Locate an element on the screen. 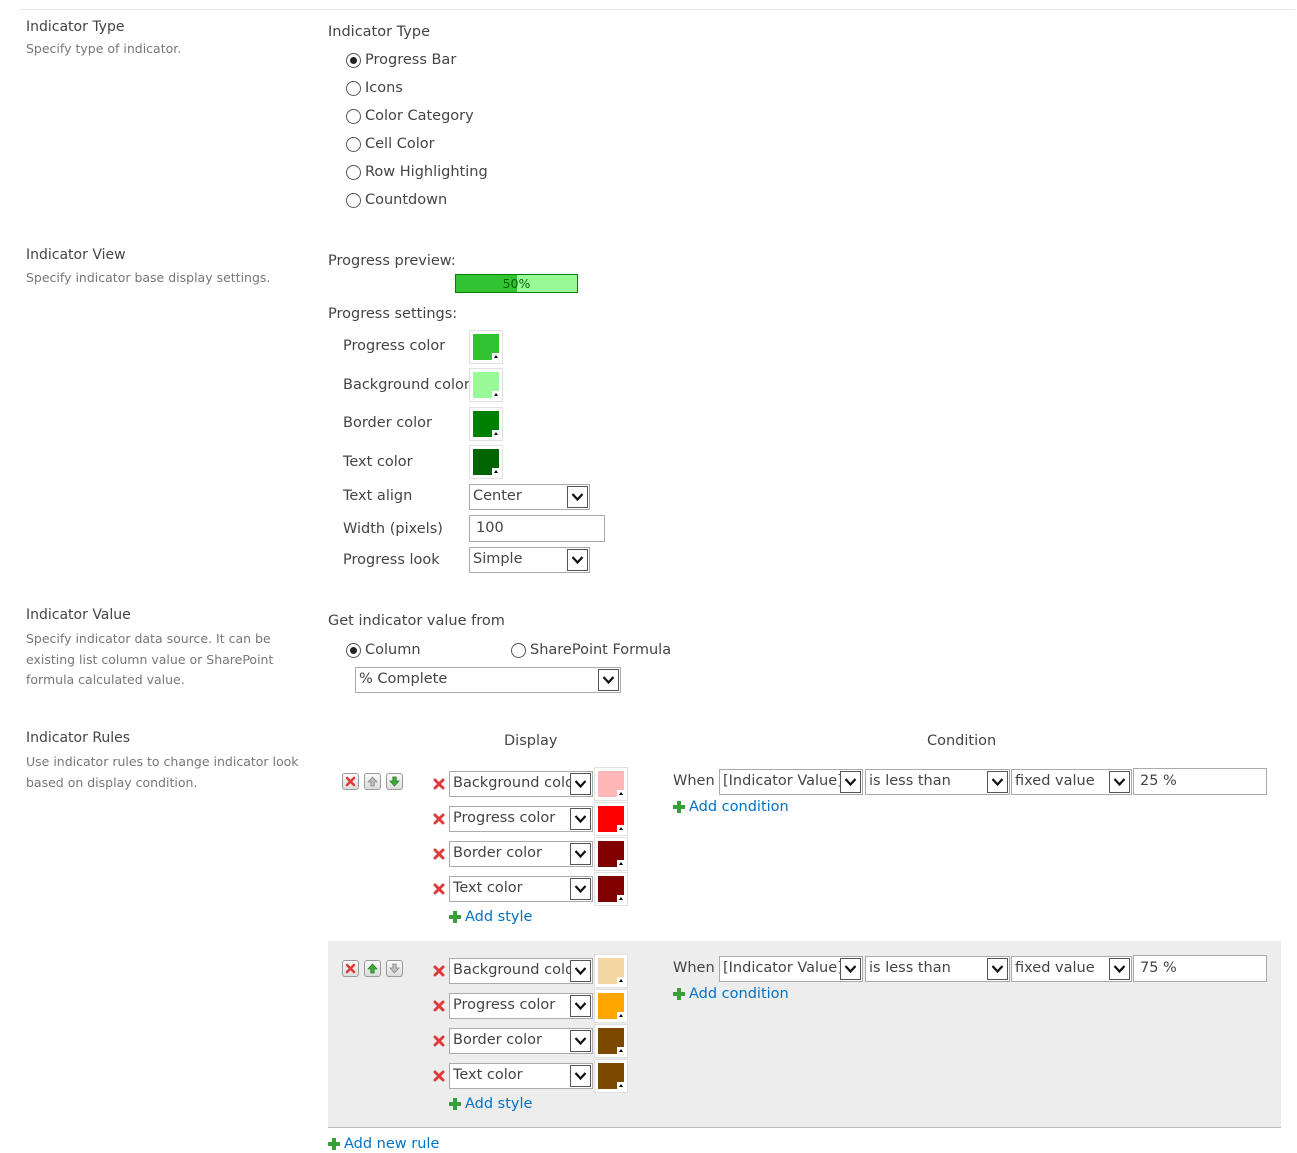 The height and width of the screenshot is (1153, 1297). progress-settings-label: Progress settings: is located at coordinates (393, 314).